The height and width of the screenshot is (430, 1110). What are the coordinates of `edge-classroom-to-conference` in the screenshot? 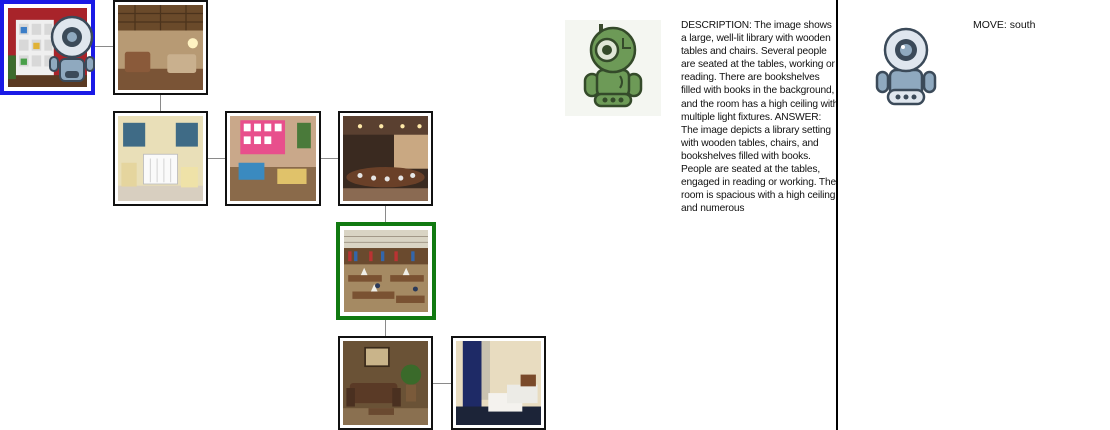 It's located at (329, 158).